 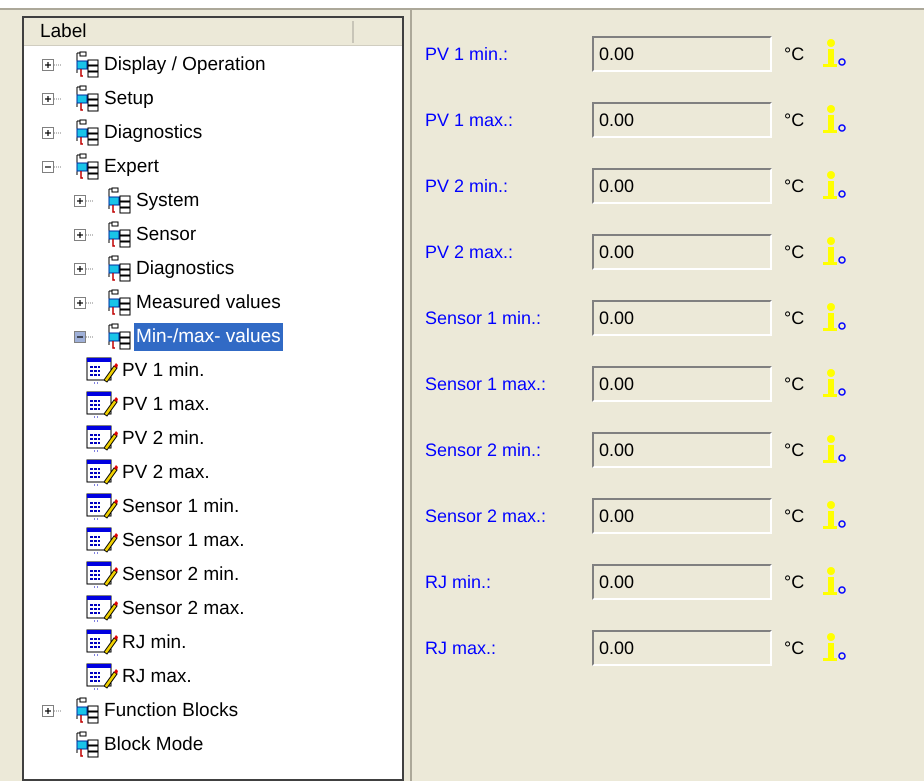 What do you see at coordinates (154, 643) in the screenshot?
I see `tree-item: RJ min.` at bounding box center [154, 643].